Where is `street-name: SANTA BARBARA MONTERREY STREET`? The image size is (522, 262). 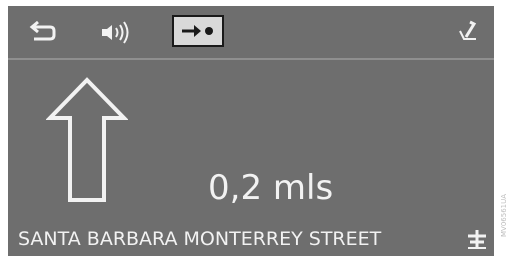
street-name: SANTA BARBARA MONTERREY STREET is located at coordinates (200, 239).